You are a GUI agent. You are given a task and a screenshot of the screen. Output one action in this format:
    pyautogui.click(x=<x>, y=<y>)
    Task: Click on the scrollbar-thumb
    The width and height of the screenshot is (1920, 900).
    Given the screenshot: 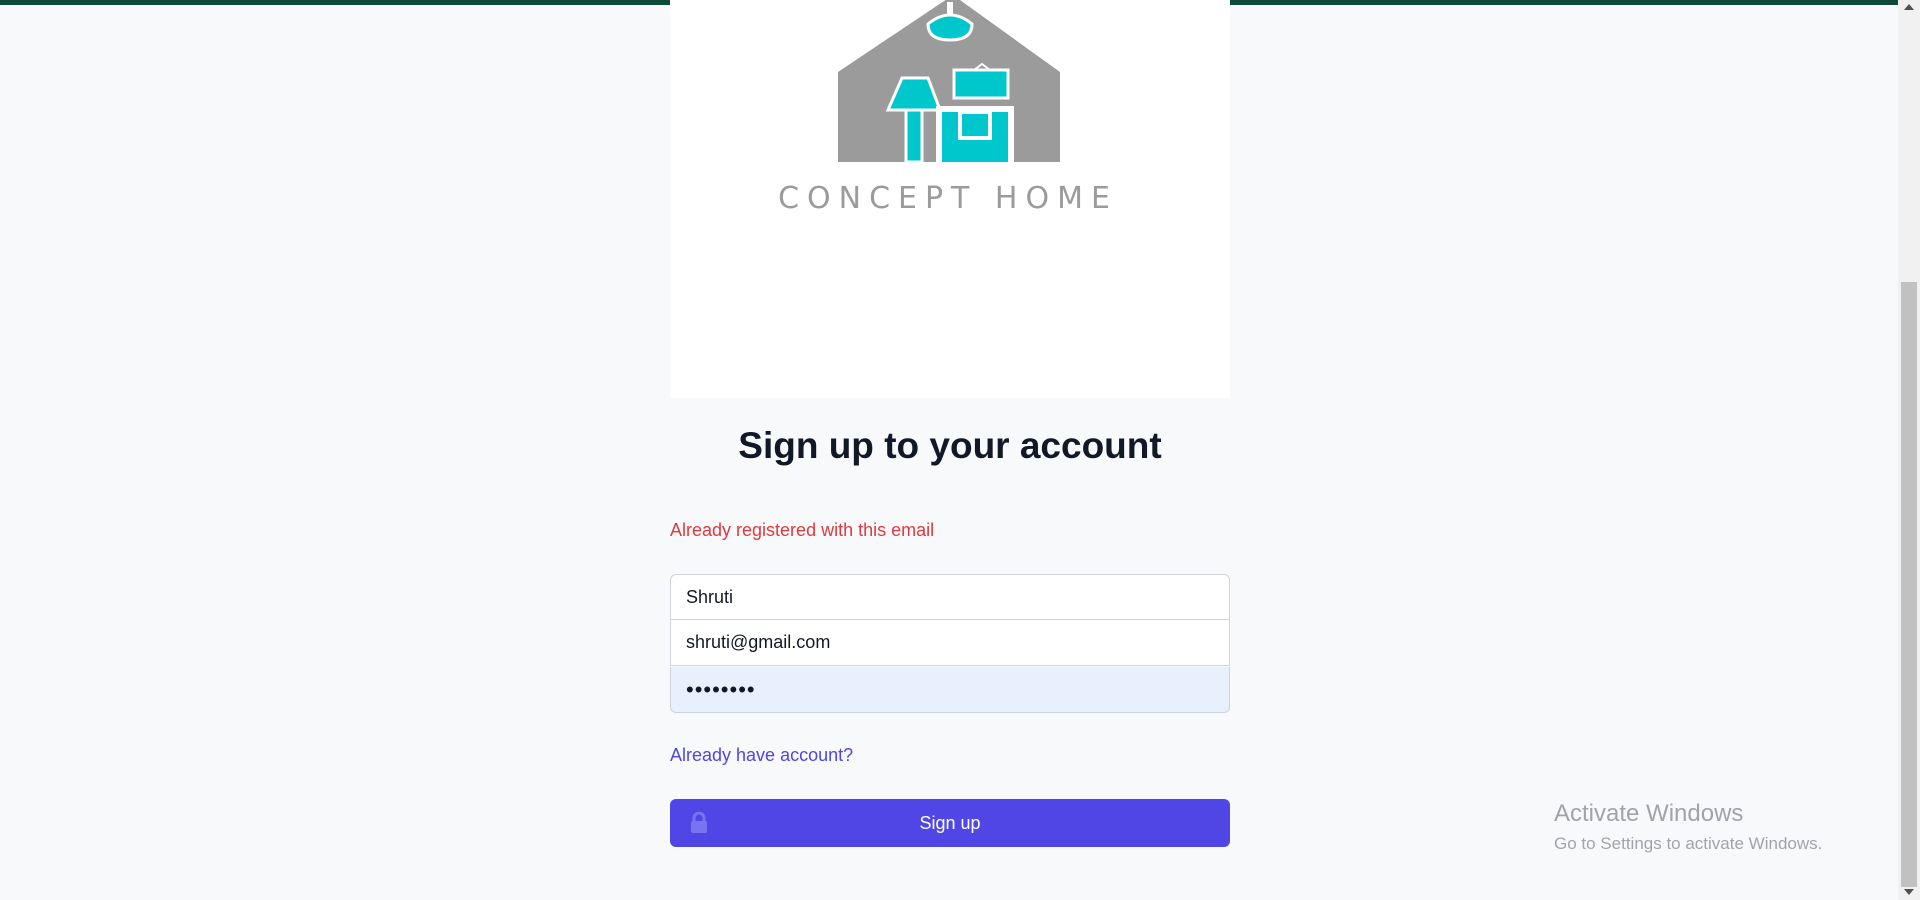 What is the action you would take?
    pyautogui.click(x=1909, y=584)
    